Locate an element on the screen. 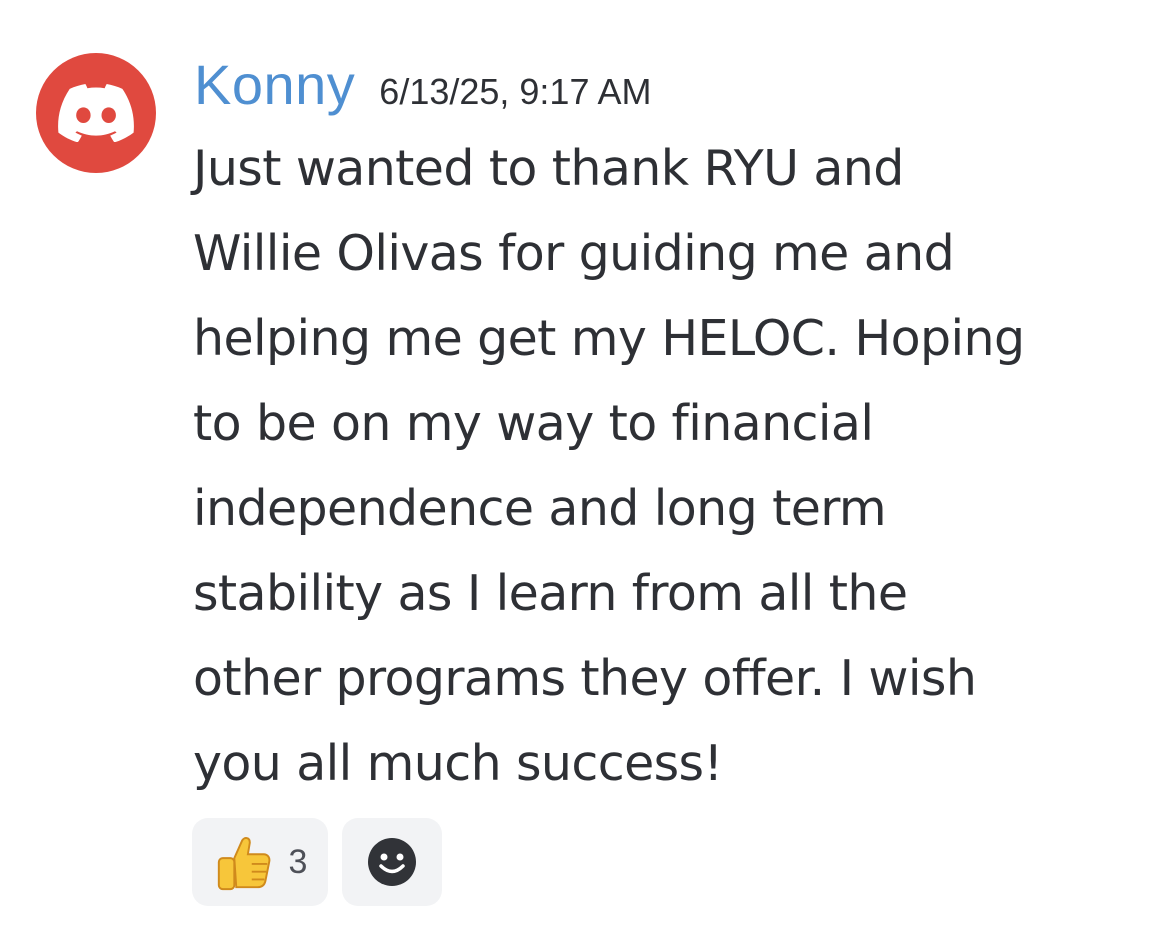  add-reaction-button is located at coordinates (392, 862).